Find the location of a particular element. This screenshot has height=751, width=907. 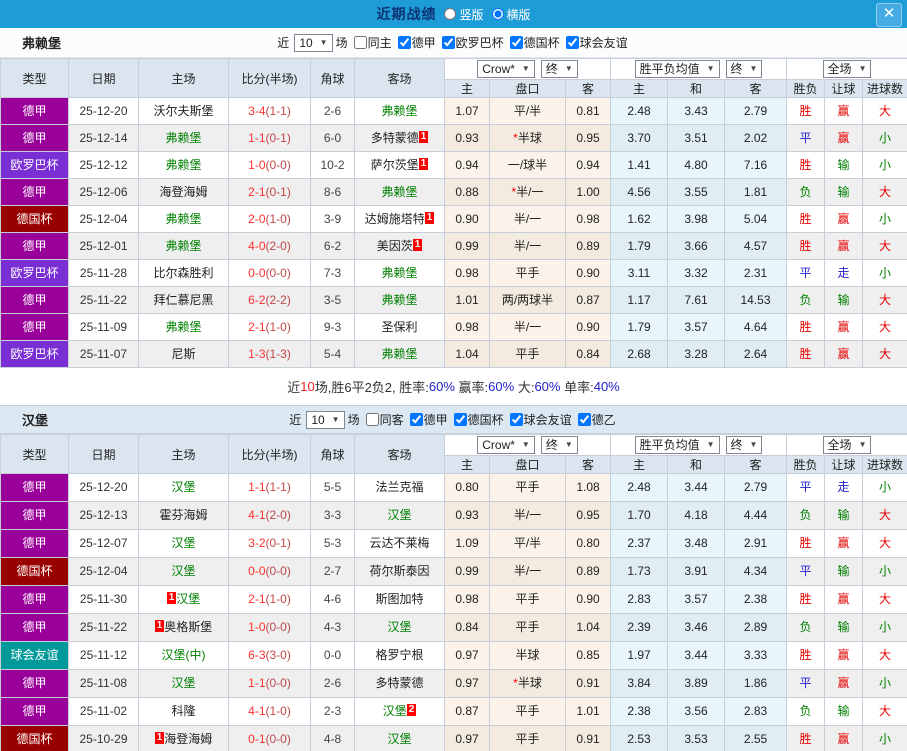

team-name: 斯图加特 is located at coordinates (399, 600).